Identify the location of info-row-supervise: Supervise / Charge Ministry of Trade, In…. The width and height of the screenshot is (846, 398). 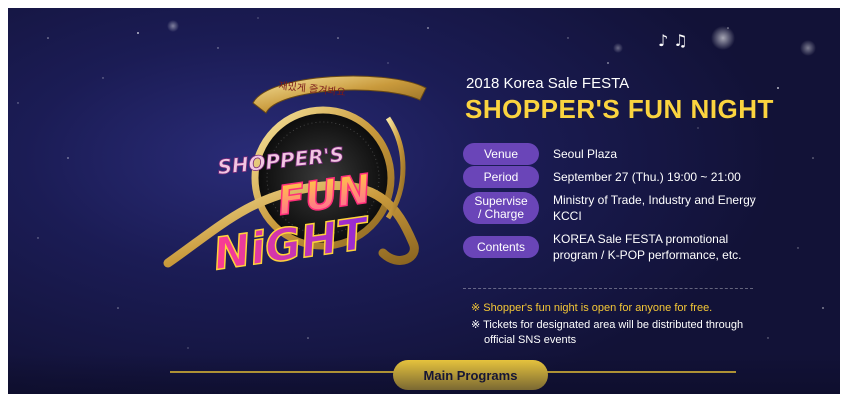
(609, 208).